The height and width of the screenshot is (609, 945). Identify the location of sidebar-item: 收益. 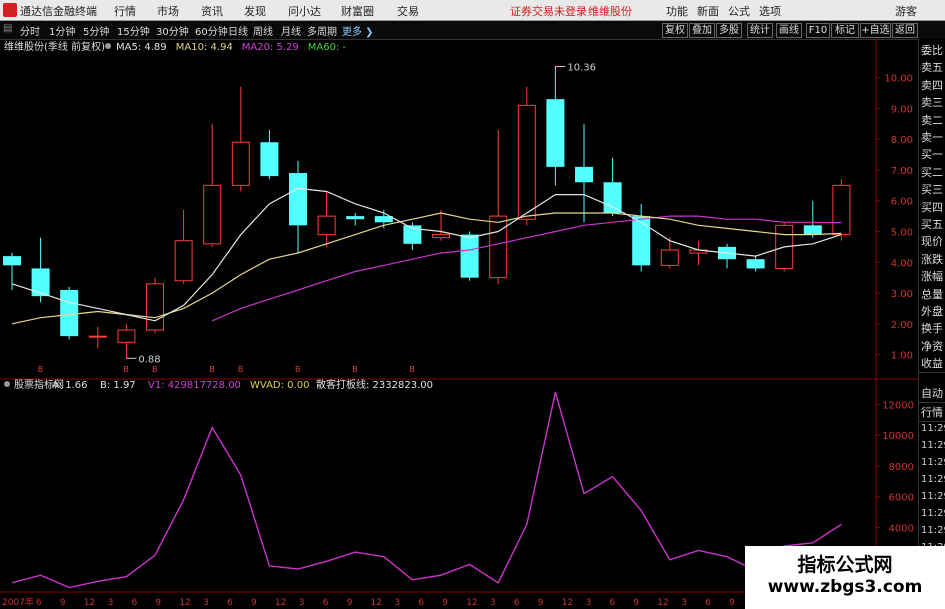
(932, 364).